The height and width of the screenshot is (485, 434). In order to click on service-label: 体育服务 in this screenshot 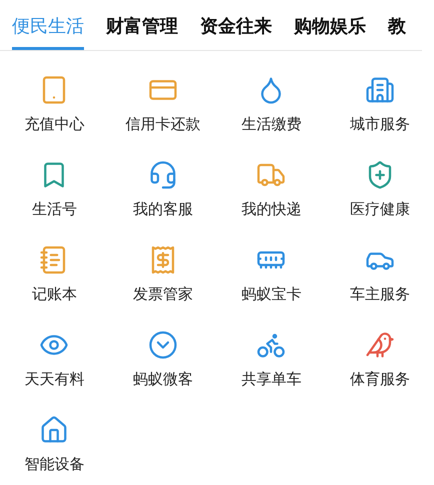, I will do `click(380, 380)`.